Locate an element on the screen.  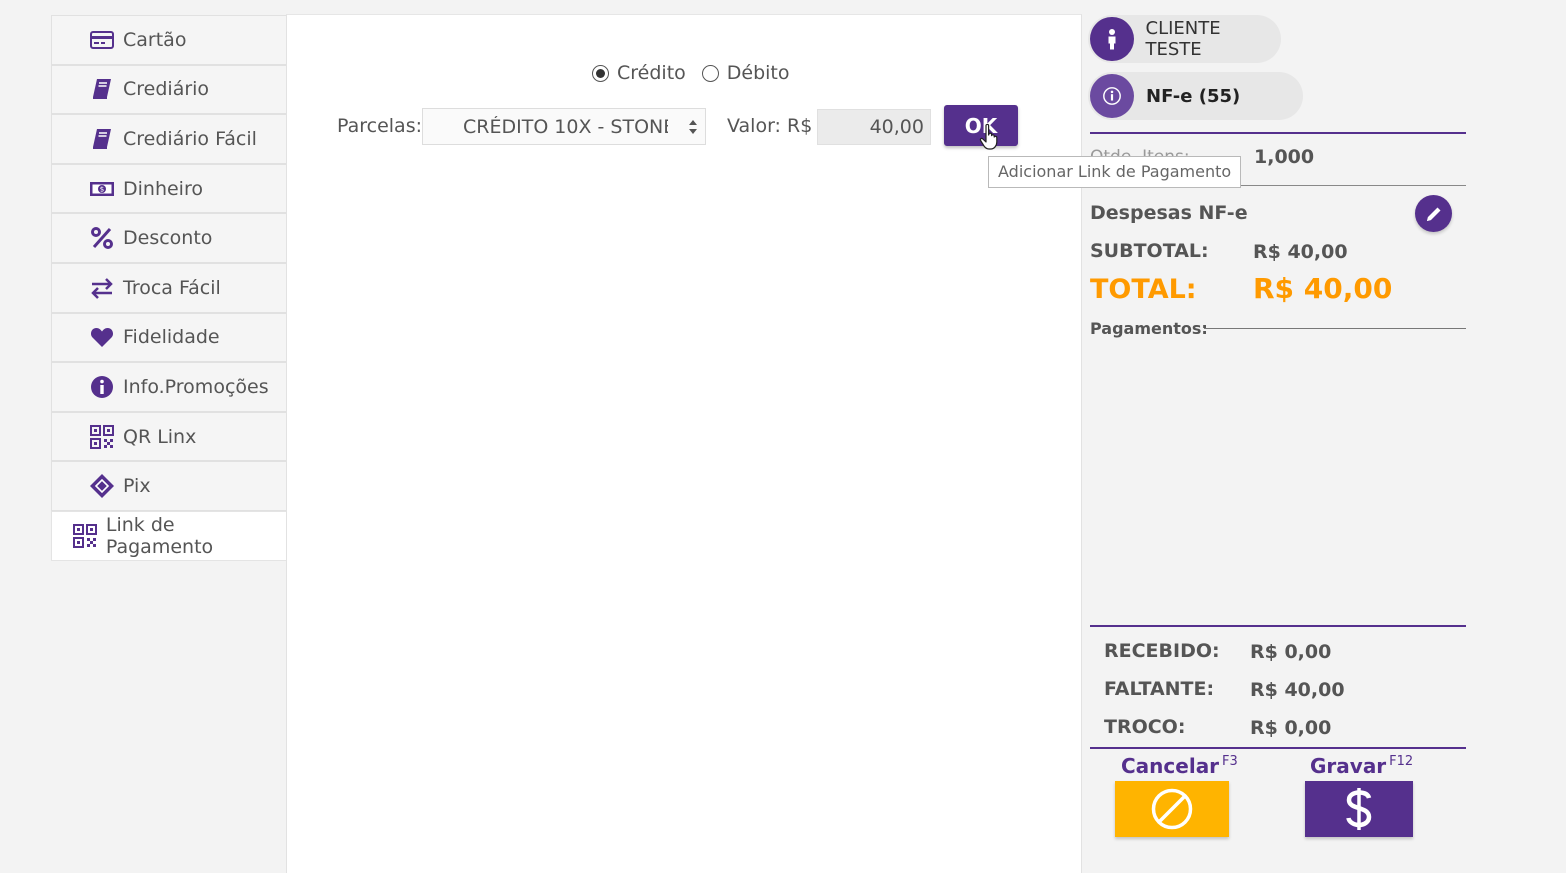
sidebar-item-label: Dinheiro is located at coordinates (163, 188).